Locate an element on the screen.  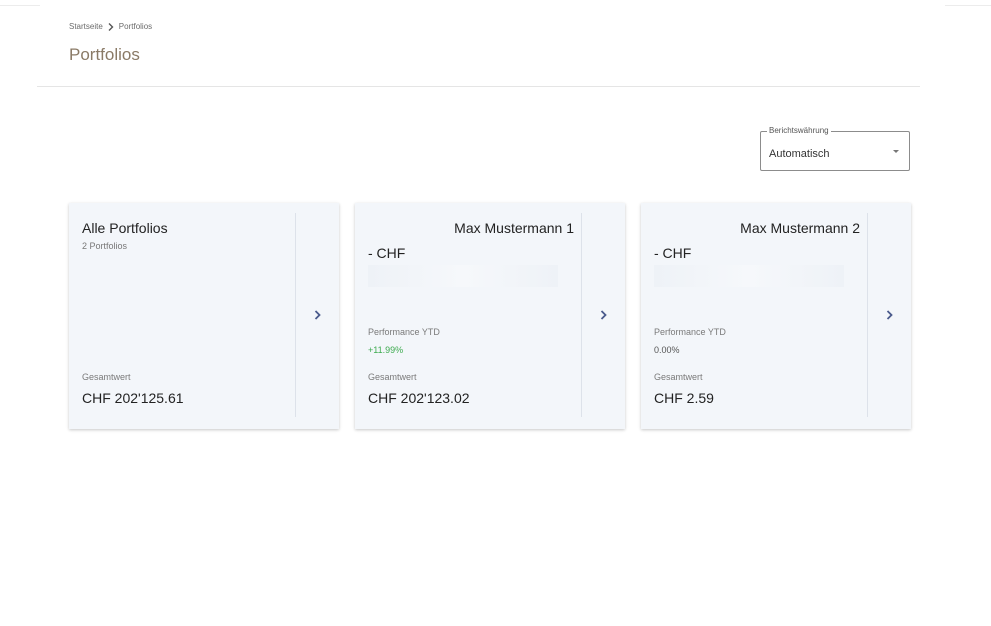
total-value: CHF 202'123.02 is located at coordinates (419, 398).